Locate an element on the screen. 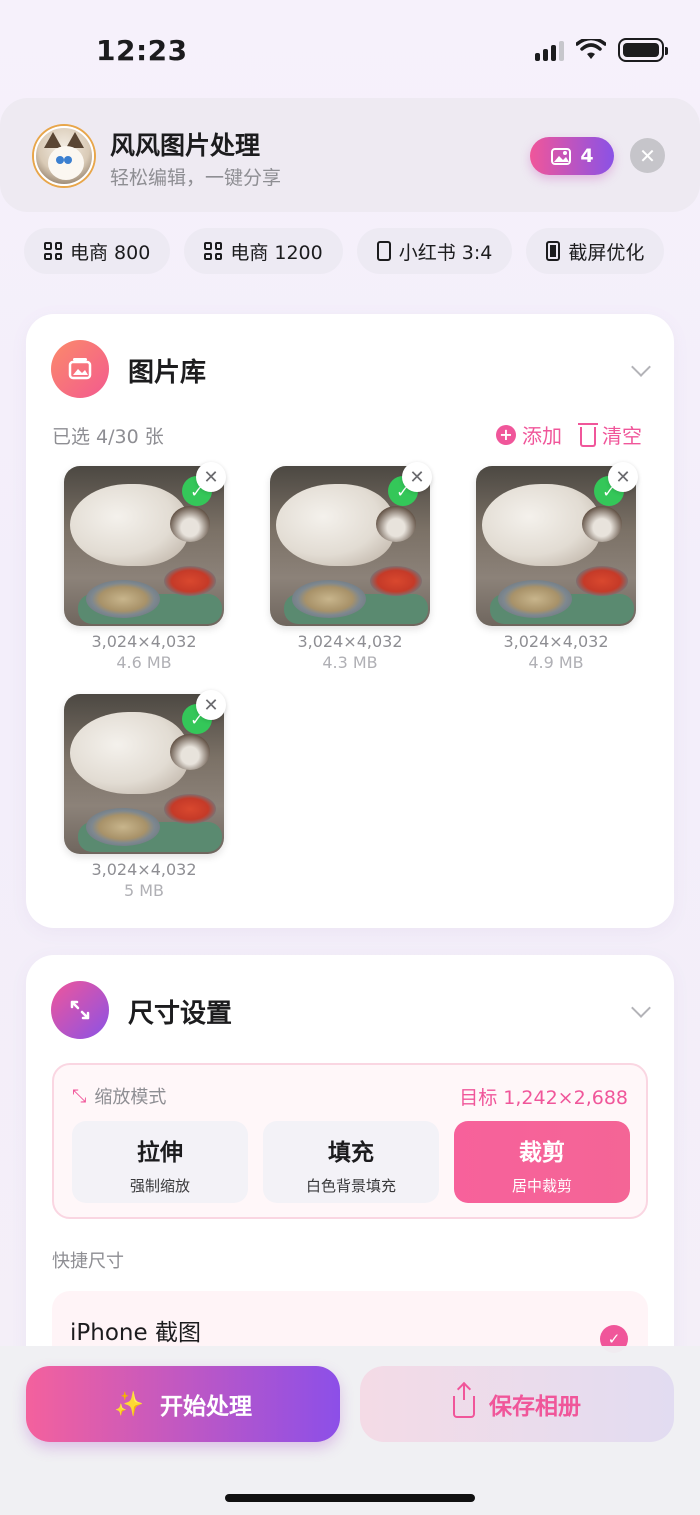  scale-mode-text: 缩放模式 is located at coordinates (130, 1097).